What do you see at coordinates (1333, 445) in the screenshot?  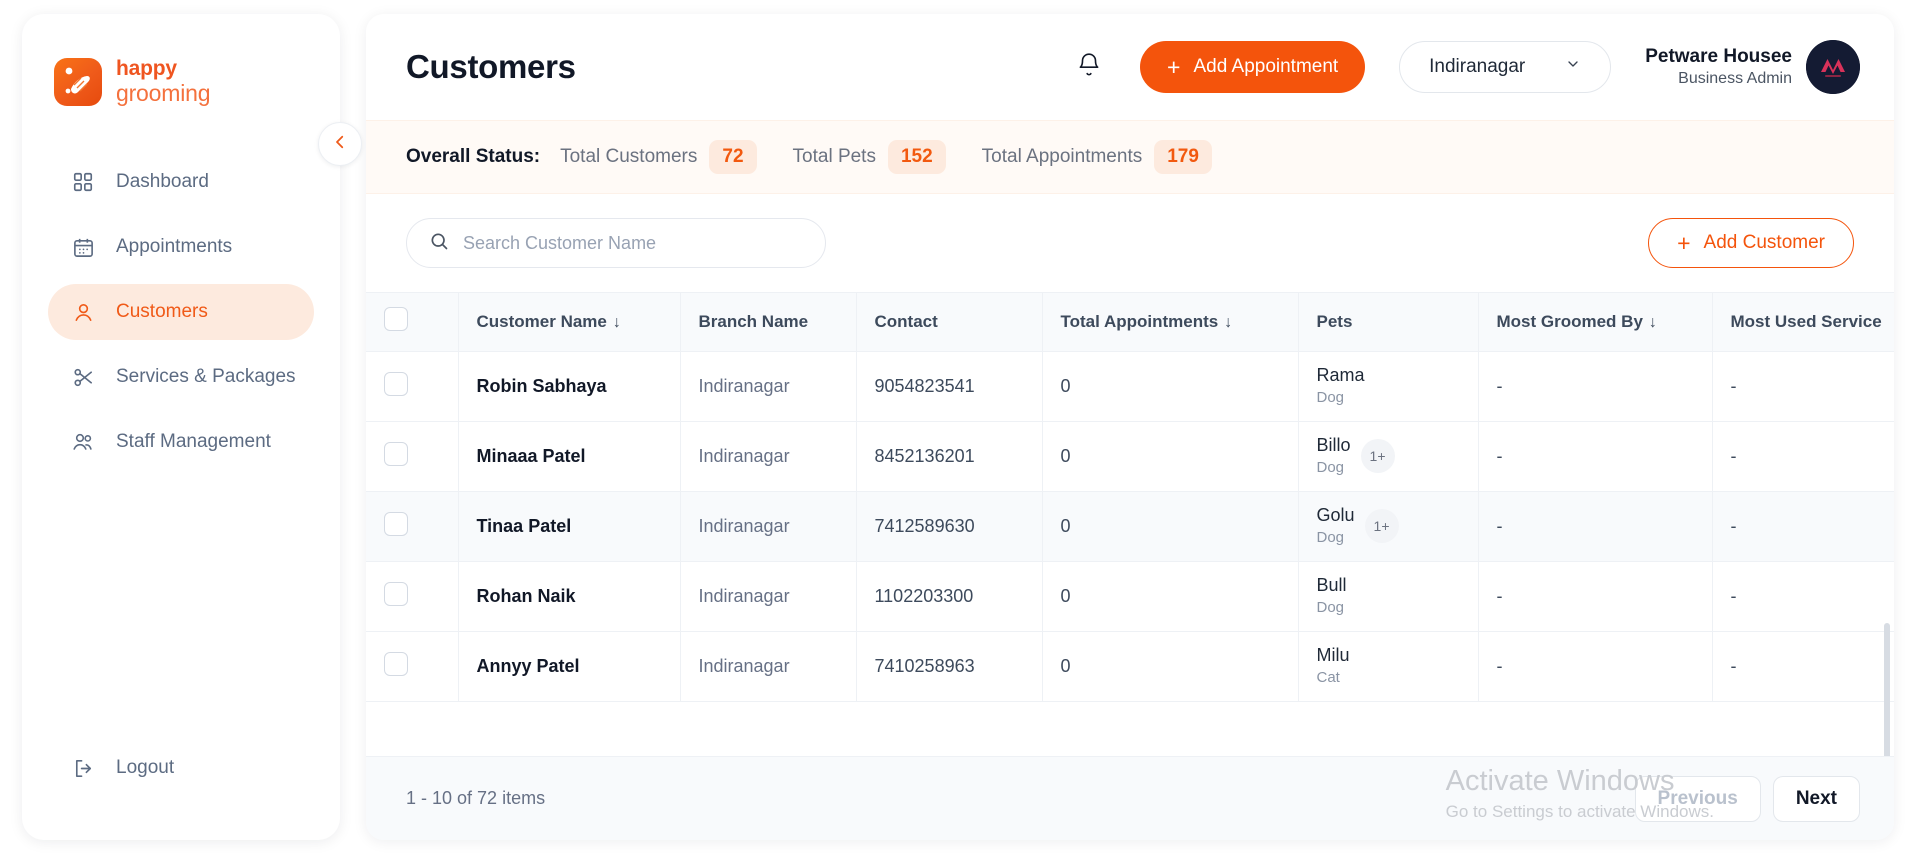 I see `pet-name: Billo` at bounding box center [1333, 445].